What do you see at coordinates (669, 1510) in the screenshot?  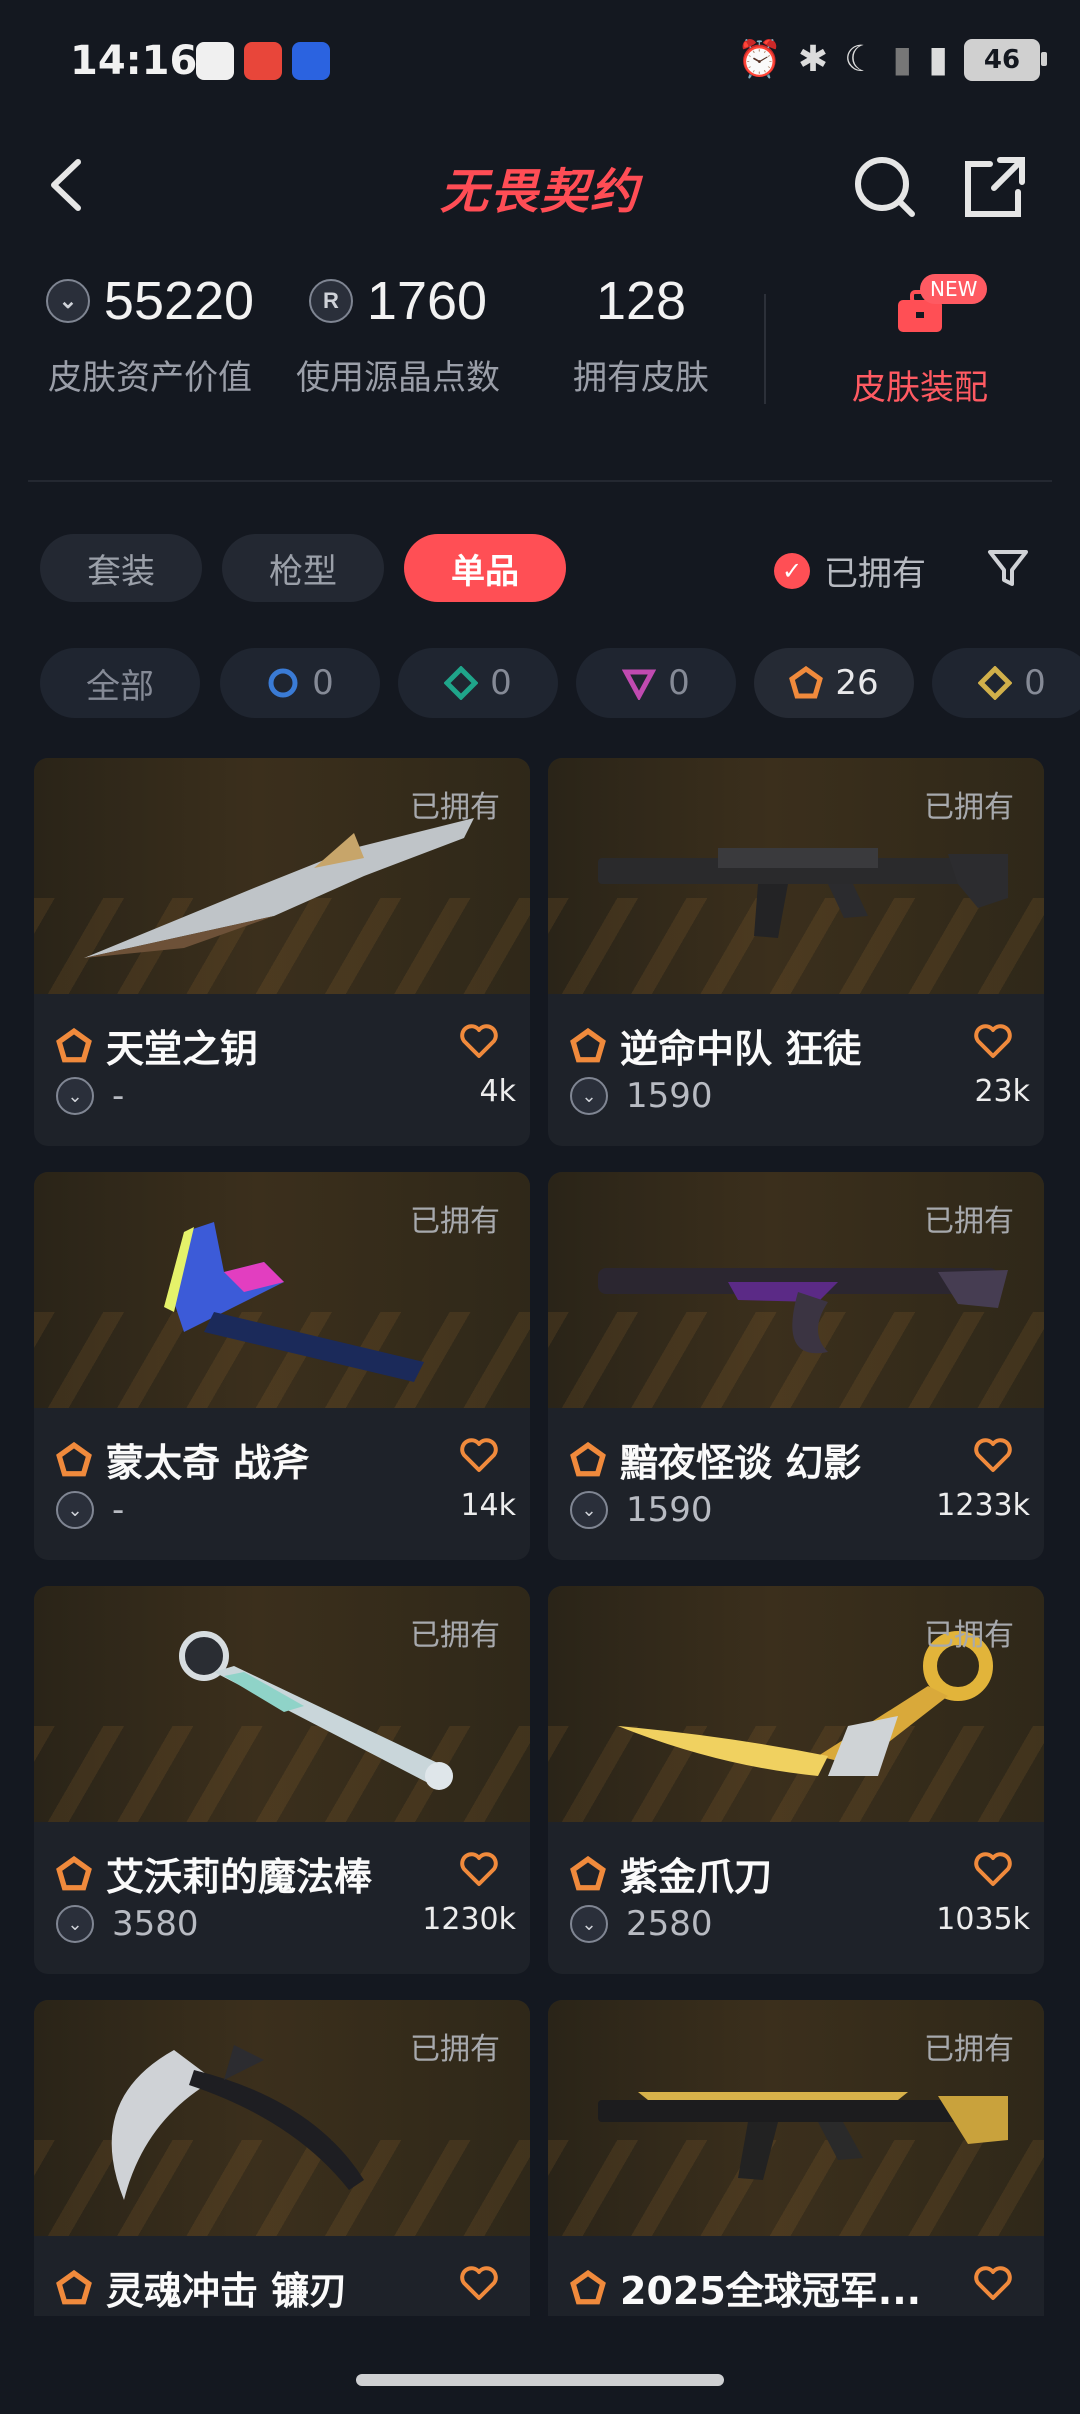 I see `price-value: 1590` at bounding box center [669, 1510].